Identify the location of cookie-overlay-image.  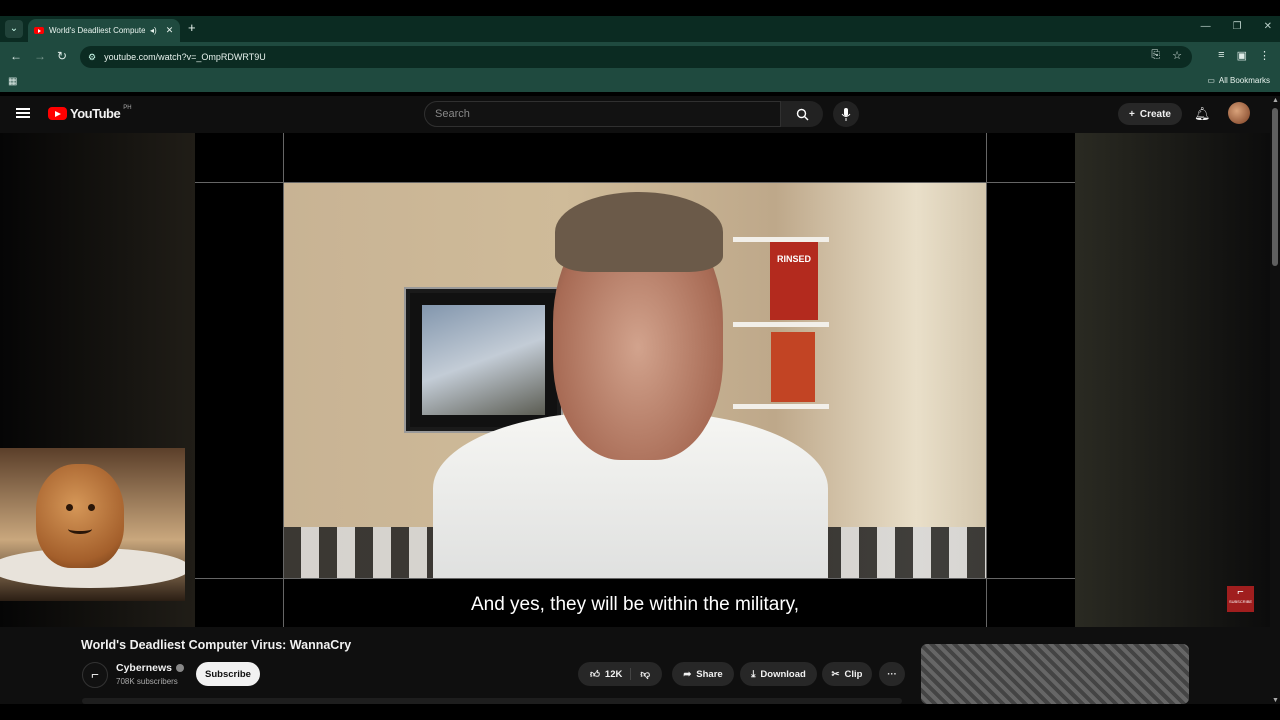
(92, 524).